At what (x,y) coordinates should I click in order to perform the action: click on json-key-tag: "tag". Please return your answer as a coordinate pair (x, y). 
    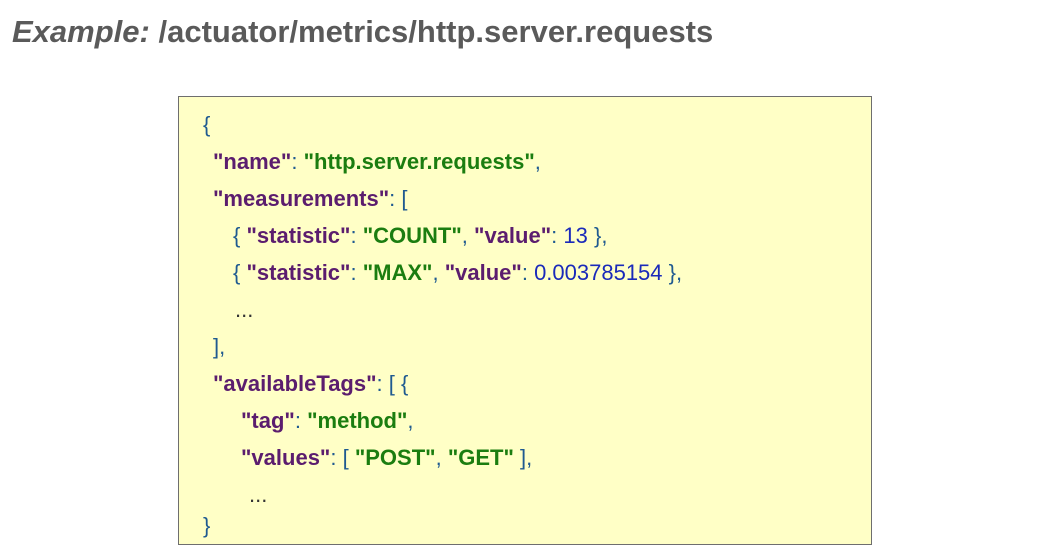
    Looking at the image, I should click on (268, 420).